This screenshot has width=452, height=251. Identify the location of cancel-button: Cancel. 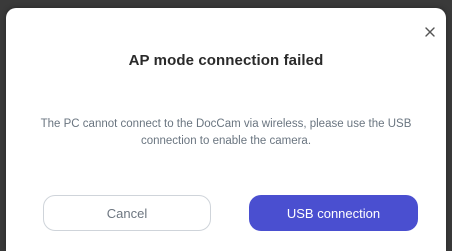
(127, 213).